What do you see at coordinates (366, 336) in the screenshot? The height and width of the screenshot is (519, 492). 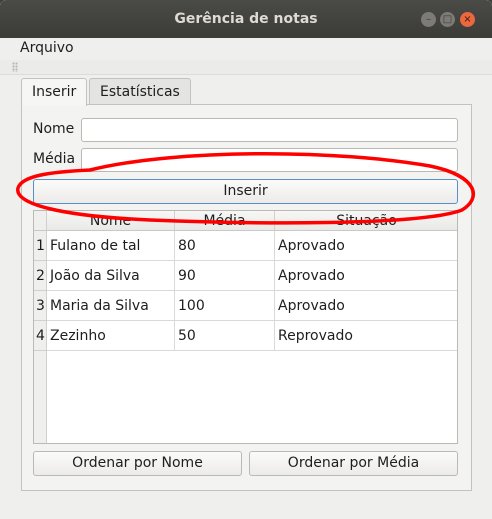 I see `table-cell-situacao: Reprovado` at bounding box center [366, 336].